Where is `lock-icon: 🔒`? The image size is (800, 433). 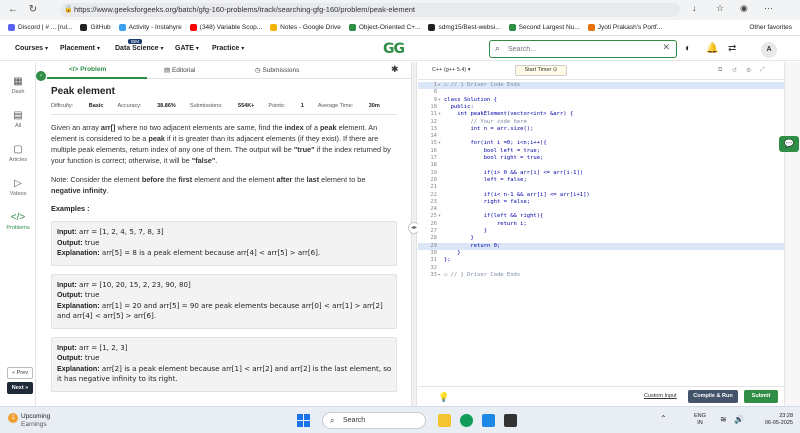
lock-icon: 🔒 is located at coordinates (68, 9).